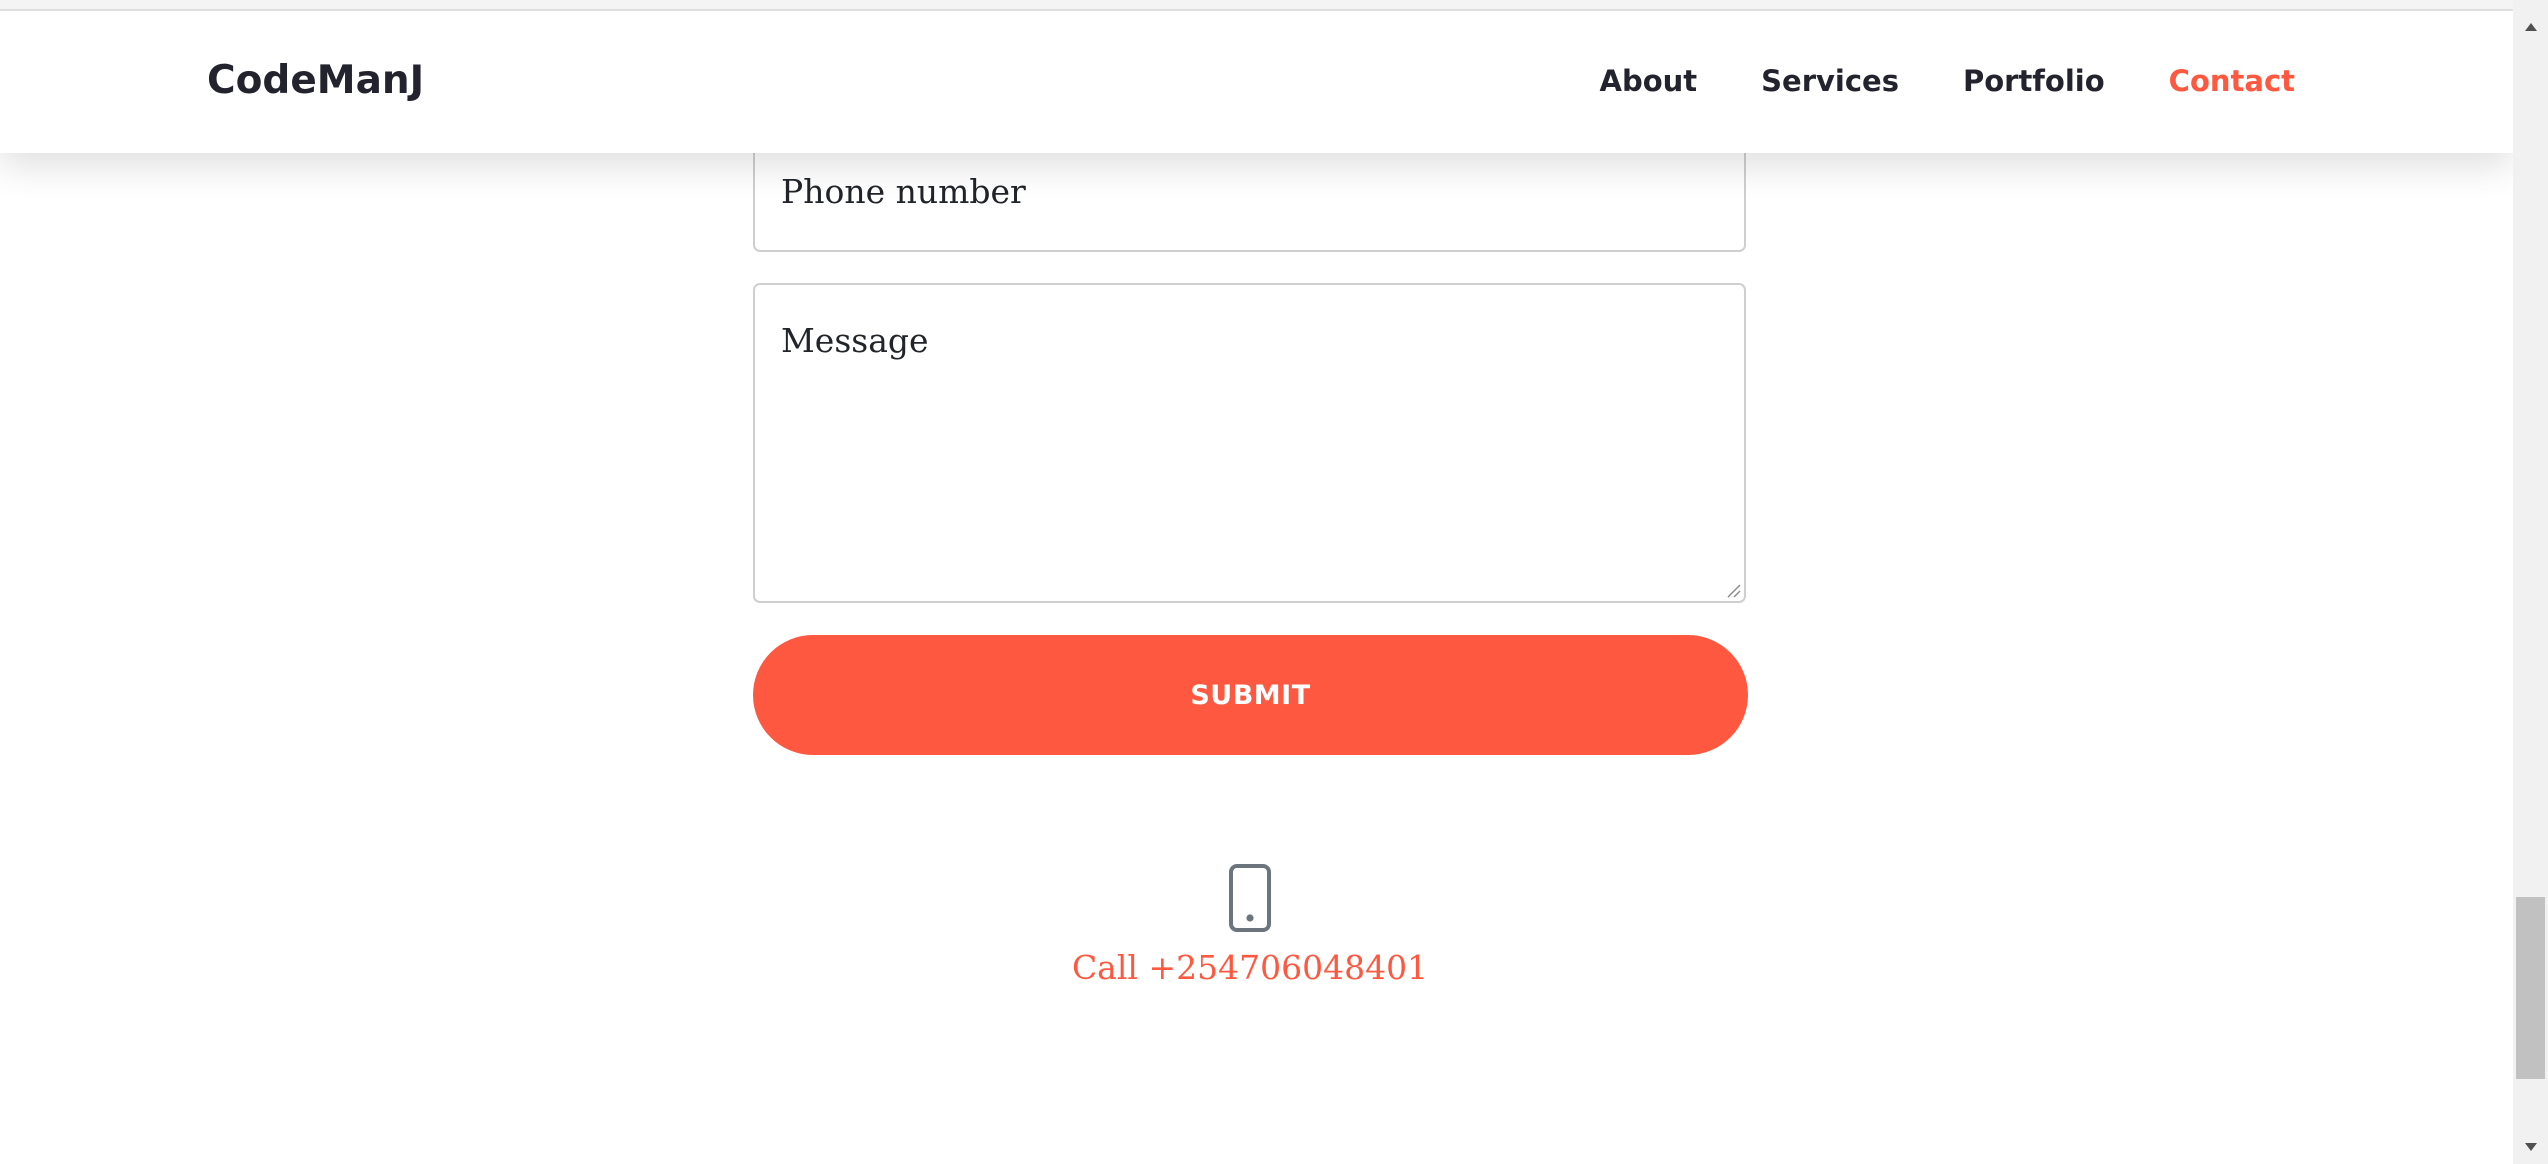  What do you see at coordinates (1250, 695) in the screenshot?
I see `submit-button: SUBMIT` at bounding box center [1250, 695].